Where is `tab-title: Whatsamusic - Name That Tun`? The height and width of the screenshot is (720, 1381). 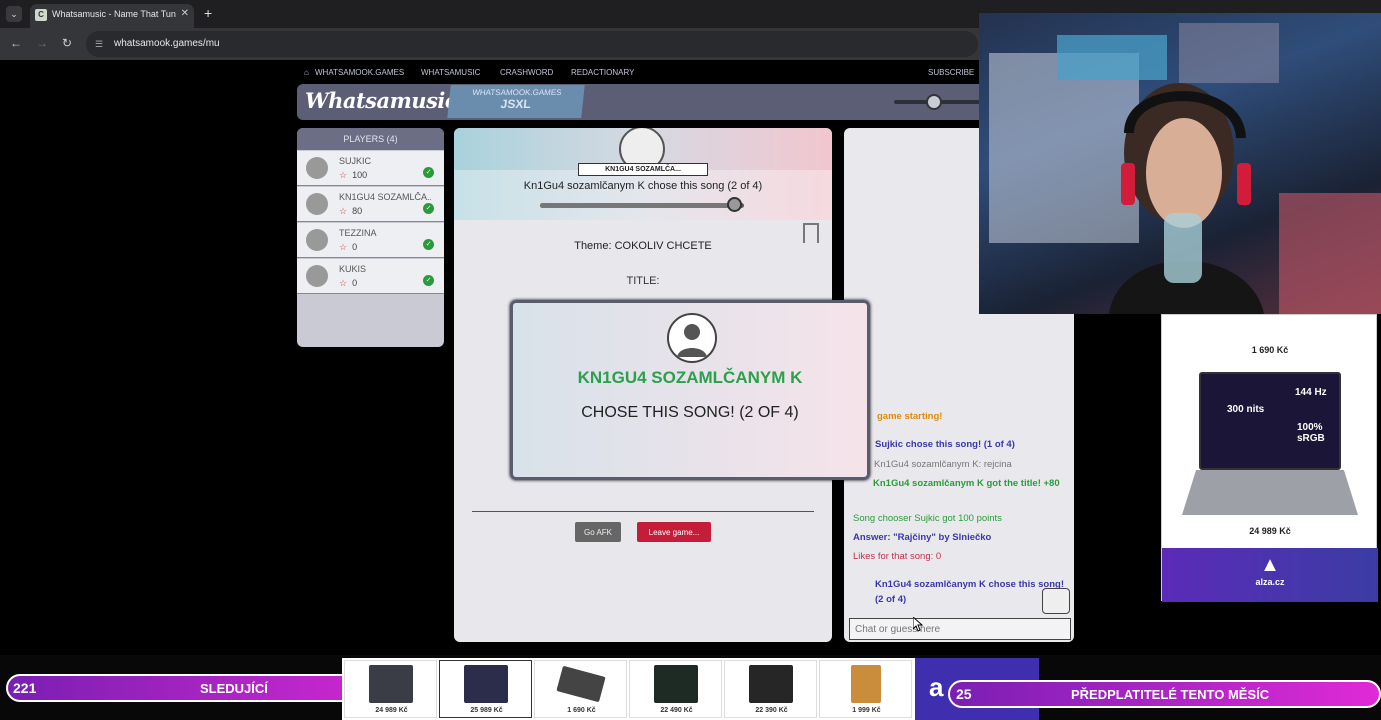
tab-title: Whatsamusic - Name That Tun is located at coordinates (114, 14).